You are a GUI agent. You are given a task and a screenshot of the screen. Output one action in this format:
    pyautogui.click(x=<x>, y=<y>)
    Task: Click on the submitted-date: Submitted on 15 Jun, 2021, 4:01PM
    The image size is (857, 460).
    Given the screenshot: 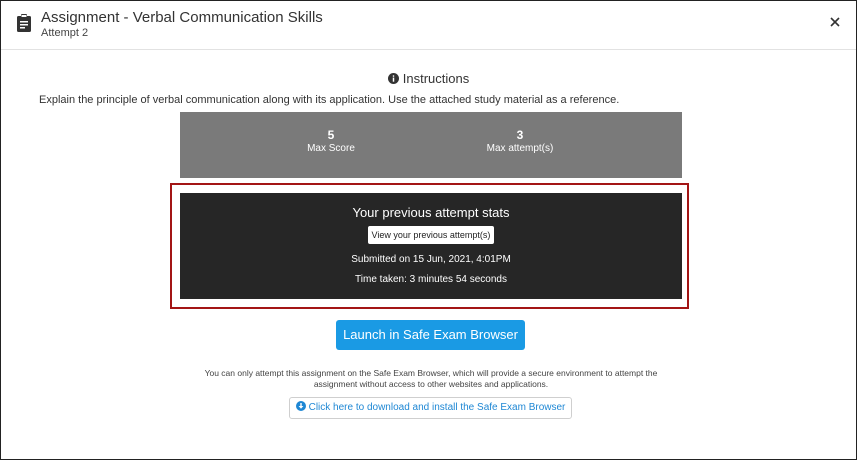 What is the action you would take?
    pyautogui.click(x=431, y=259)
    